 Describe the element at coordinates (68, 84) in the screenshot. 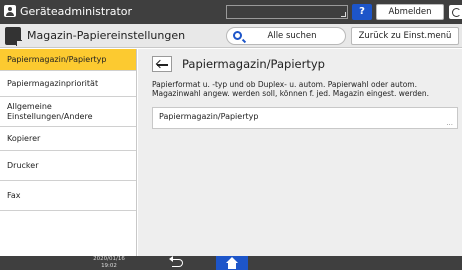

I see `sidebar-item-tray-priority: Papiermagazinpriorität` at that location.